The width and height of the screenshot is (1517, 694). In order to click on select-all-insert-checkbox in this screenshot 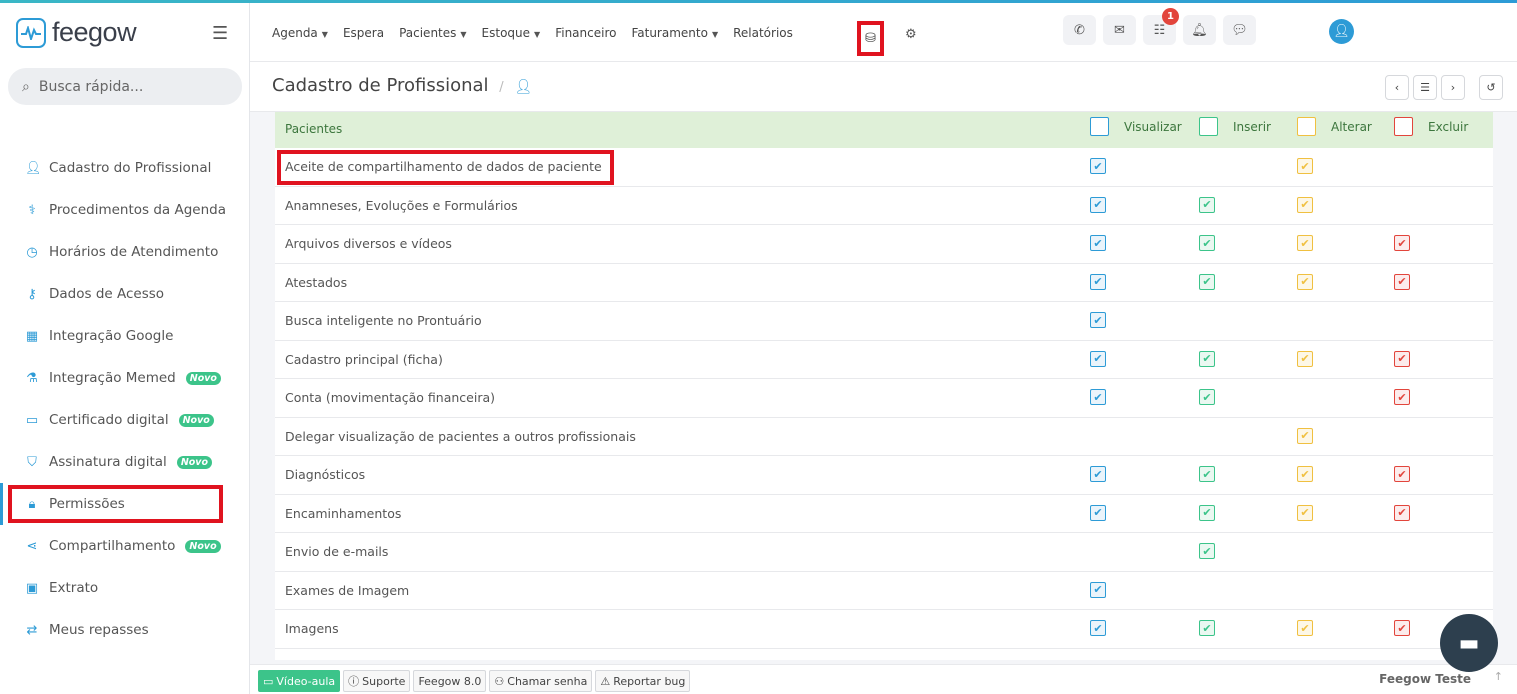, I will do `click(1208, 126)`.